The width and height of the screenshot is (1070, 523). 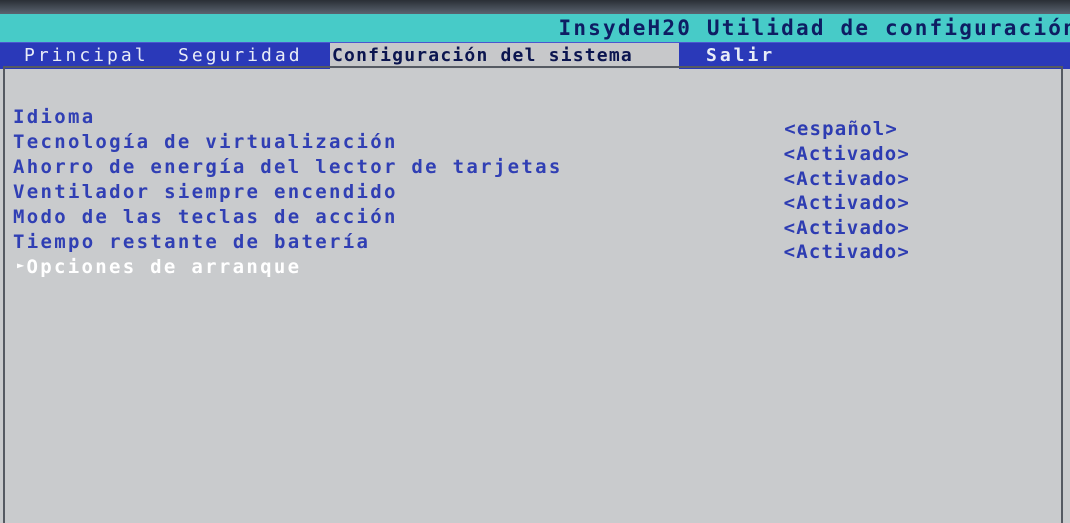 I want to click on setting-label-ahorro-lector-tarjetas: Ahorro de energía del lector de tarjetas, so click(x=288, y=167).